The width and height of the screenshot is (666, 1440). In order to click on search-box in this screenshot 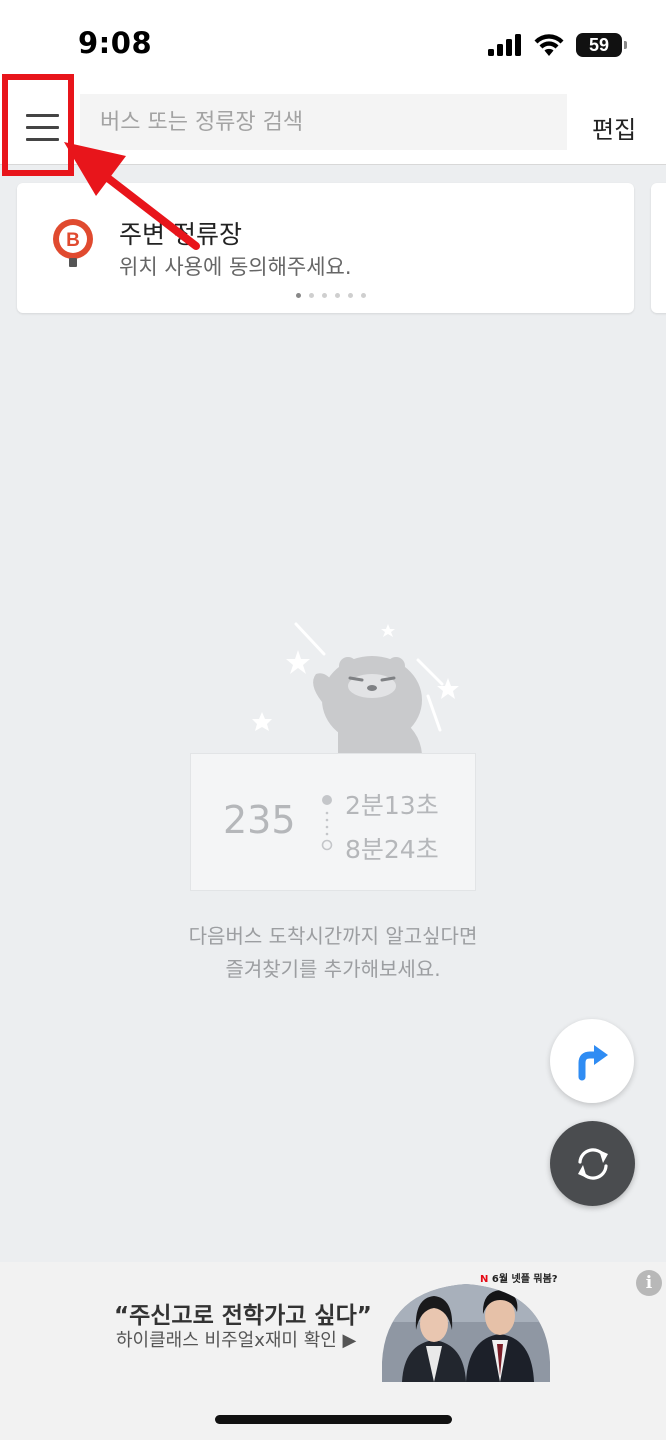, I will do `click(323, 122)`.